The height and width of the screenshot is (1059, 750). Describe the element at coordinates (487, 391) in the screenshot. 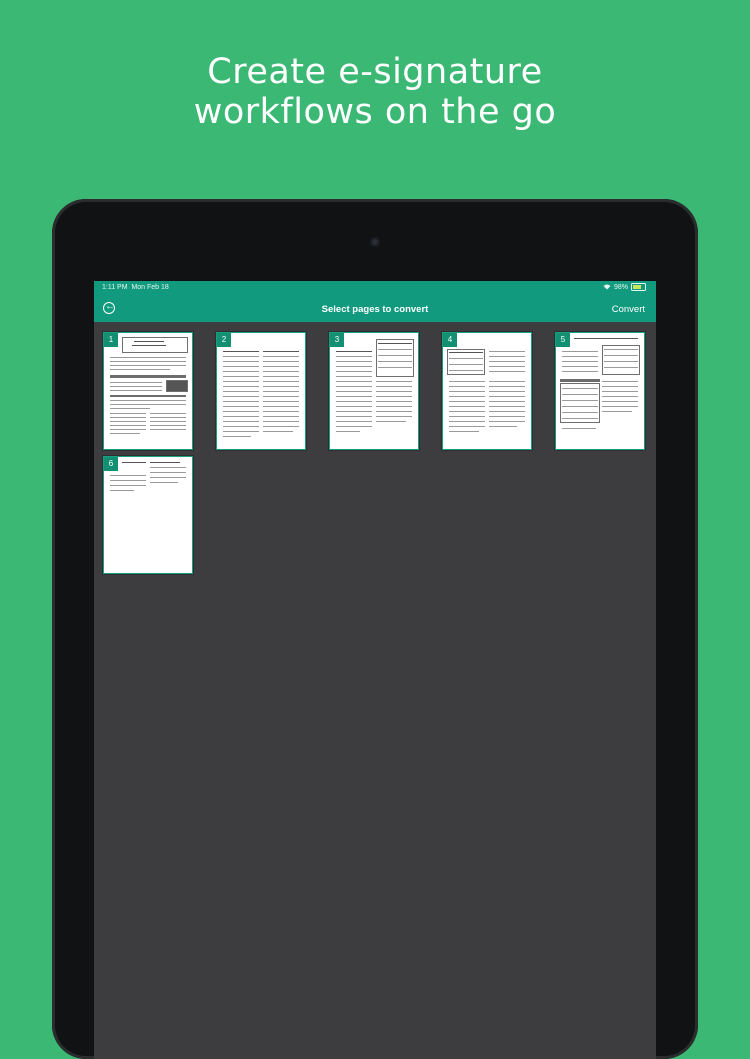

I see `page-thumbnail: 4` at that location.